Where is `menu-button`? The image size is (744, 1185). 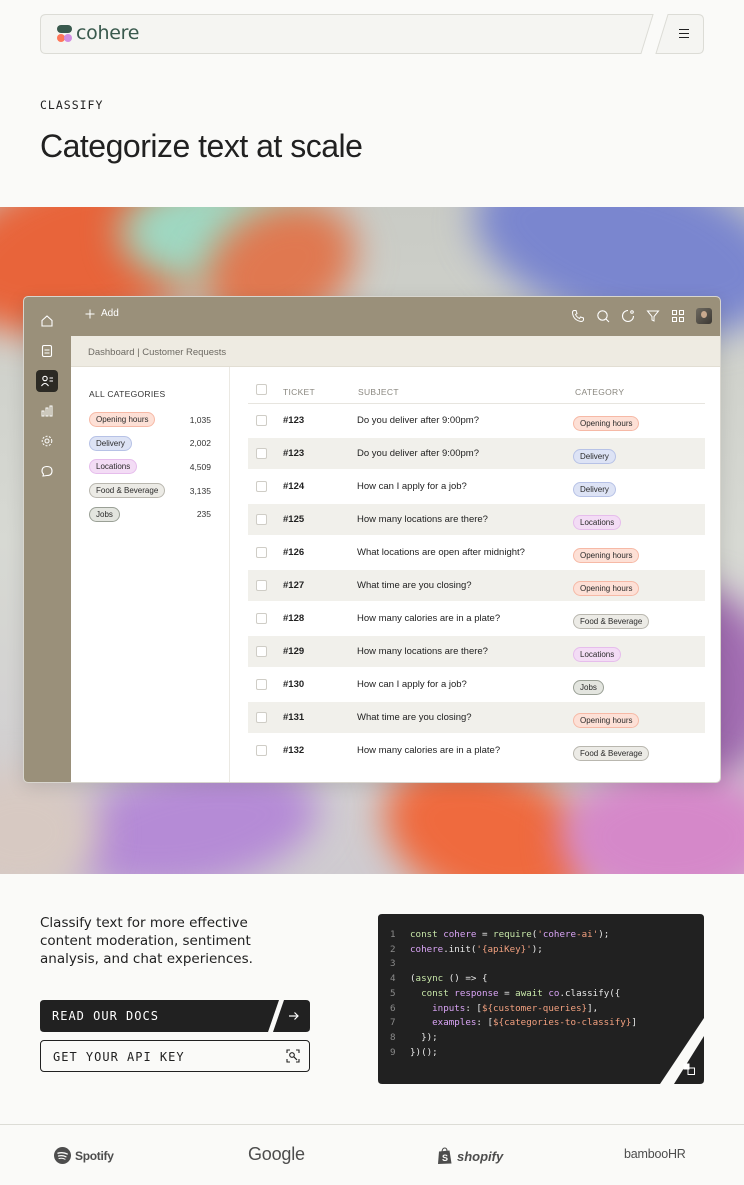 menu-button is located at coordinates (679, 34).